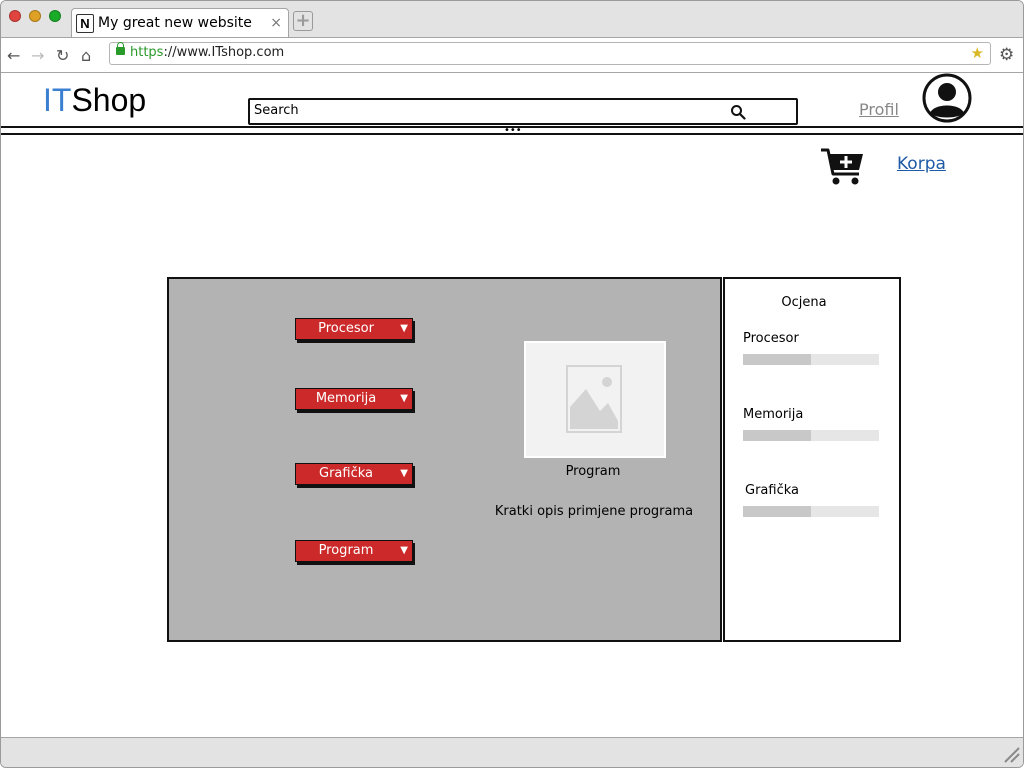 The height and width of the screenshot is (768, 1024). I want to click on rating-title: Ocjena, so click(804, 302).